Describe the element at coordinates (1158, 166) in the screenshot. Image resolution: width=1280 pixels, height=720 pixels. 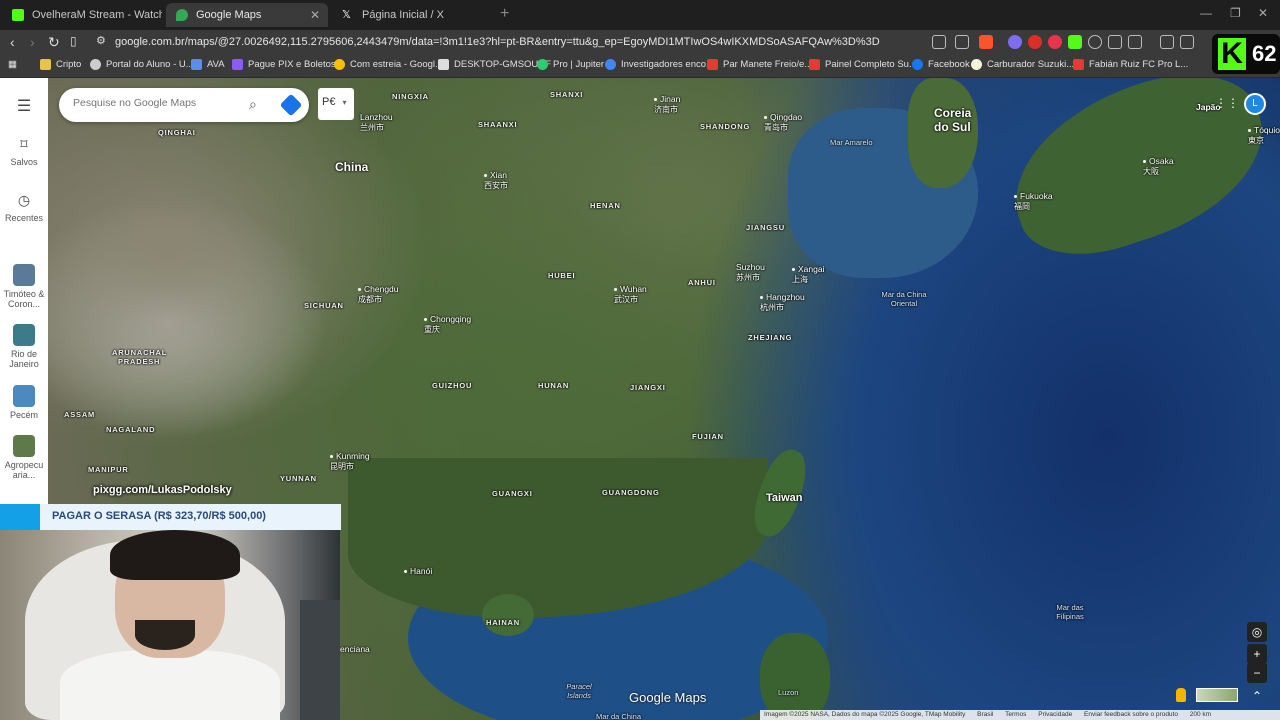
I see `city-label: Osaka 大阪` at that location.